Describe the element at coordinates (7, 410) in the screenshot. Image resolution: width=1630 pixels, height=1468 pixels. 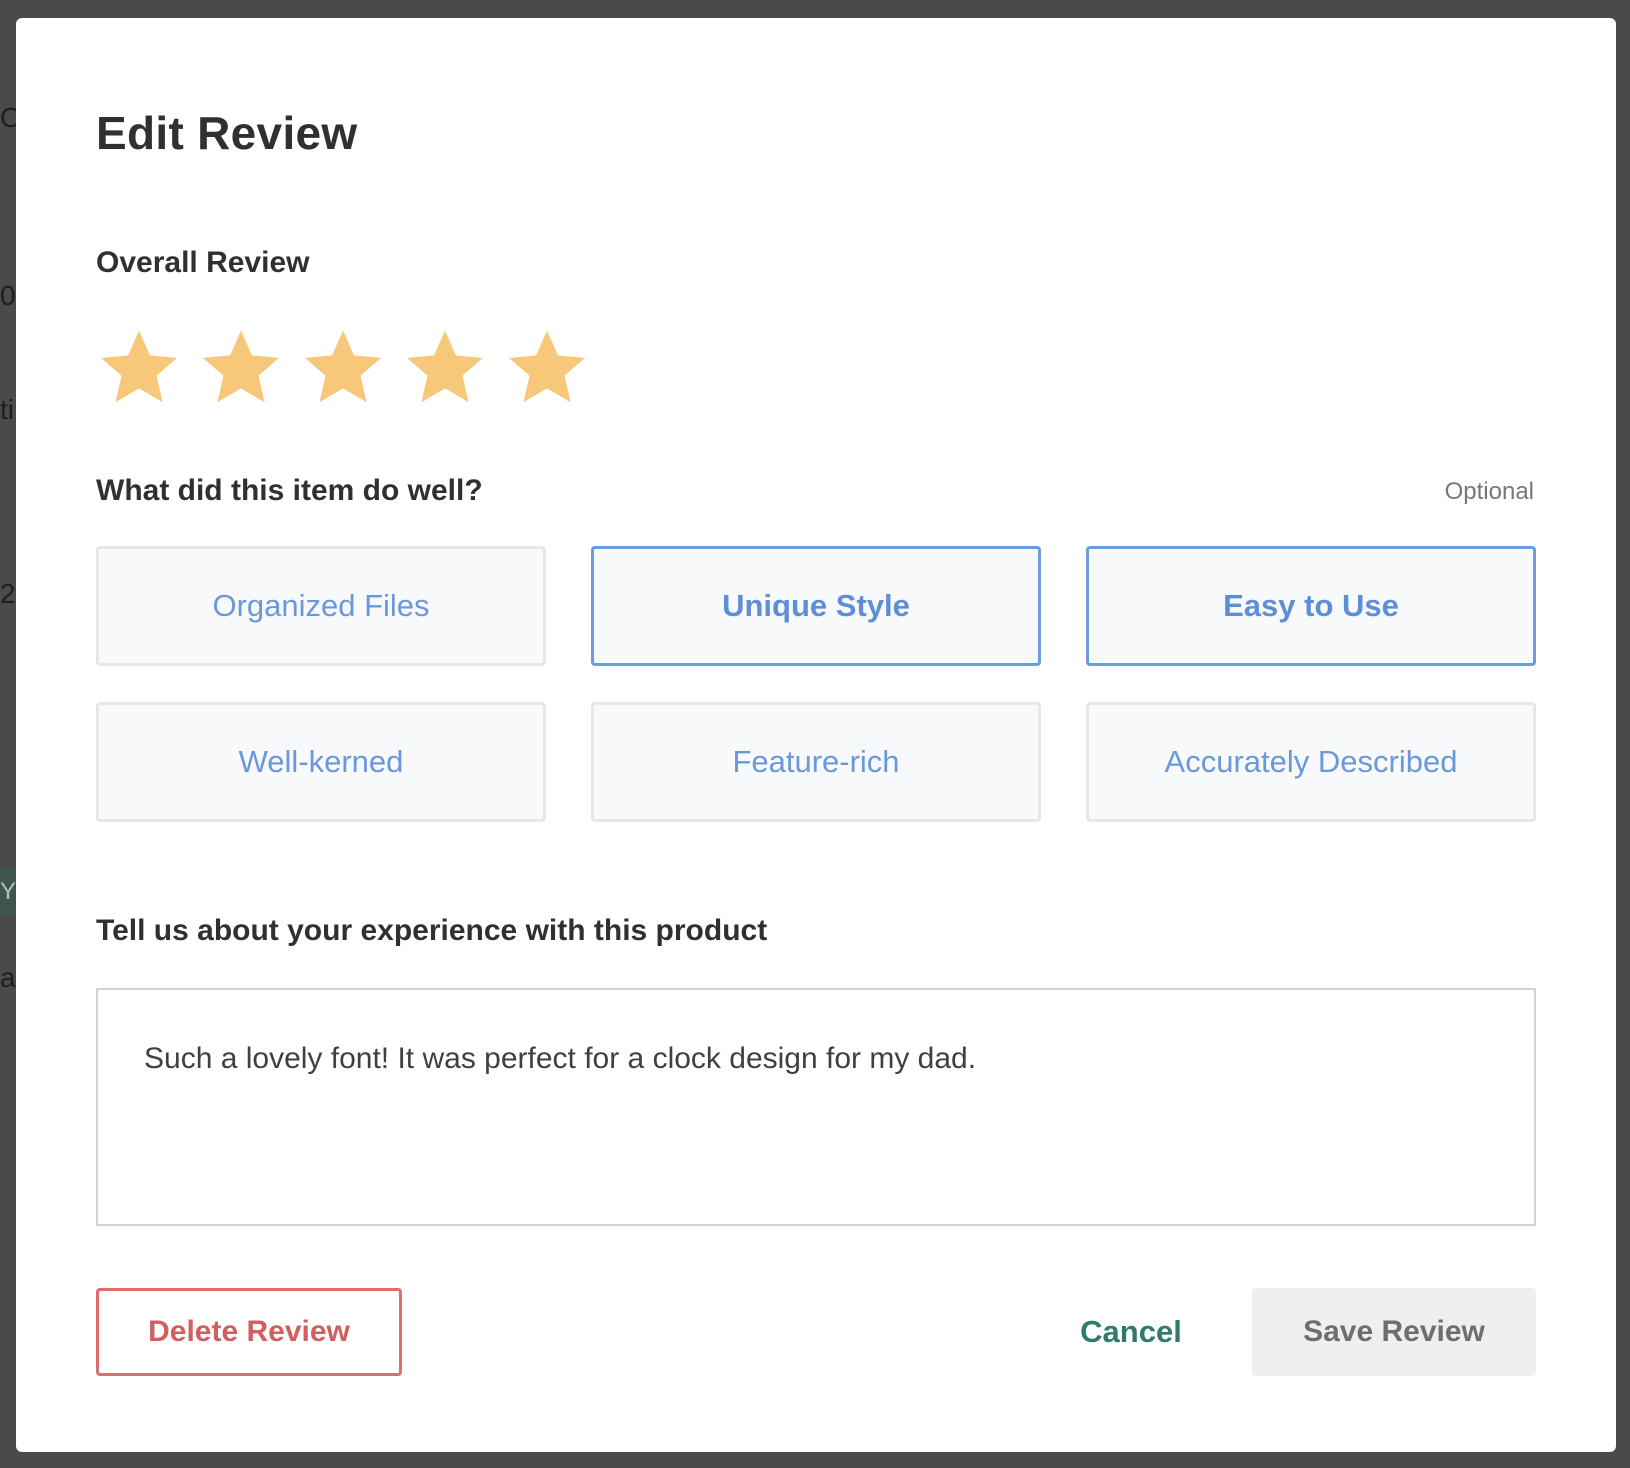
I see `background-text-fragment: ti` at that location.